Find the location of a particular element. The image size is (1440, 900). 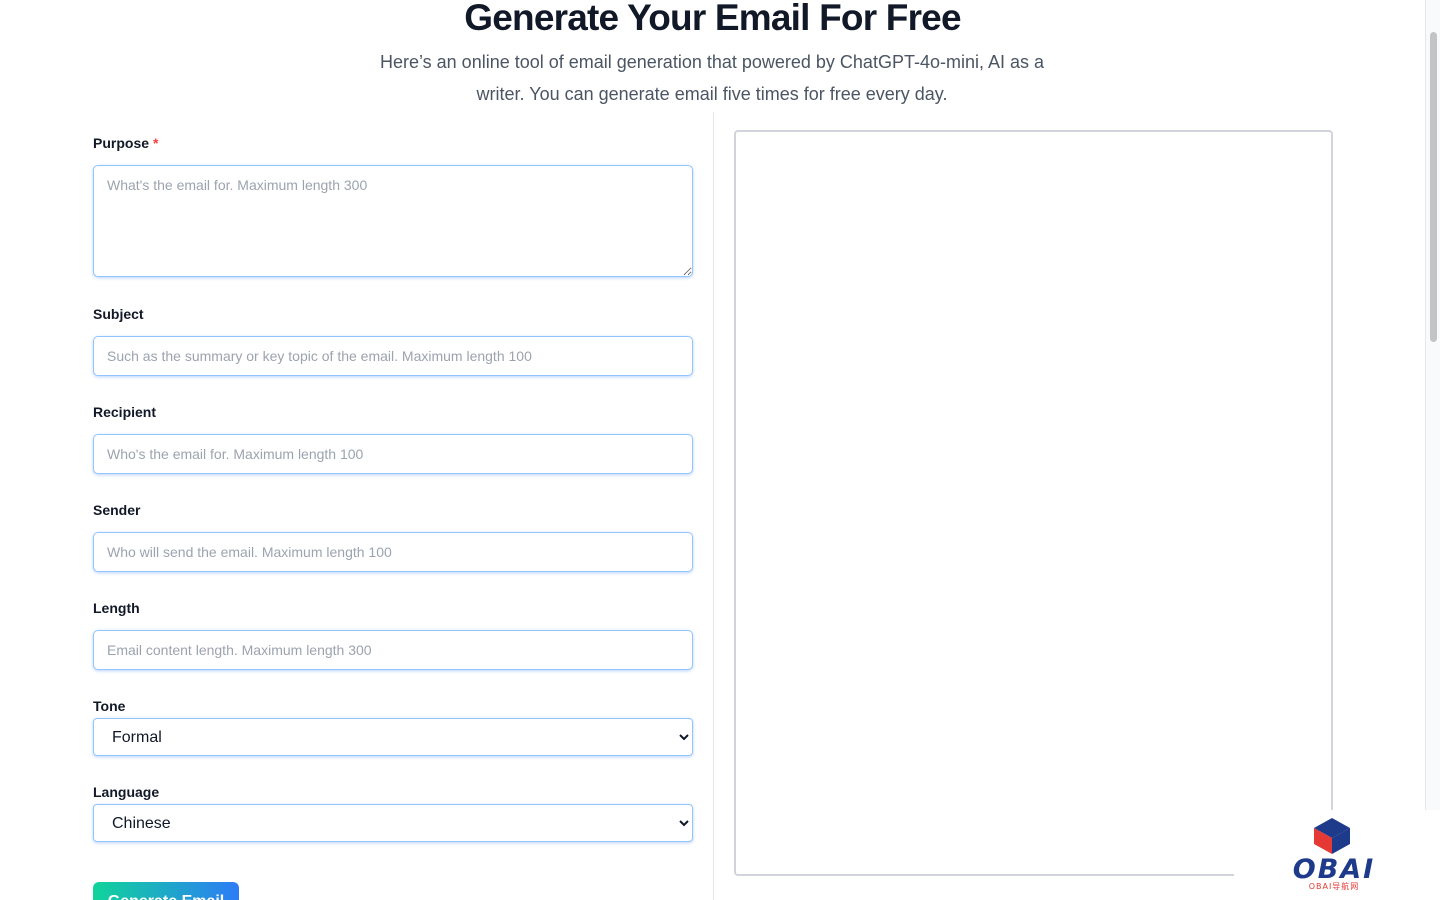

subject-field-group: Subject is located at coordinates (393, 339).